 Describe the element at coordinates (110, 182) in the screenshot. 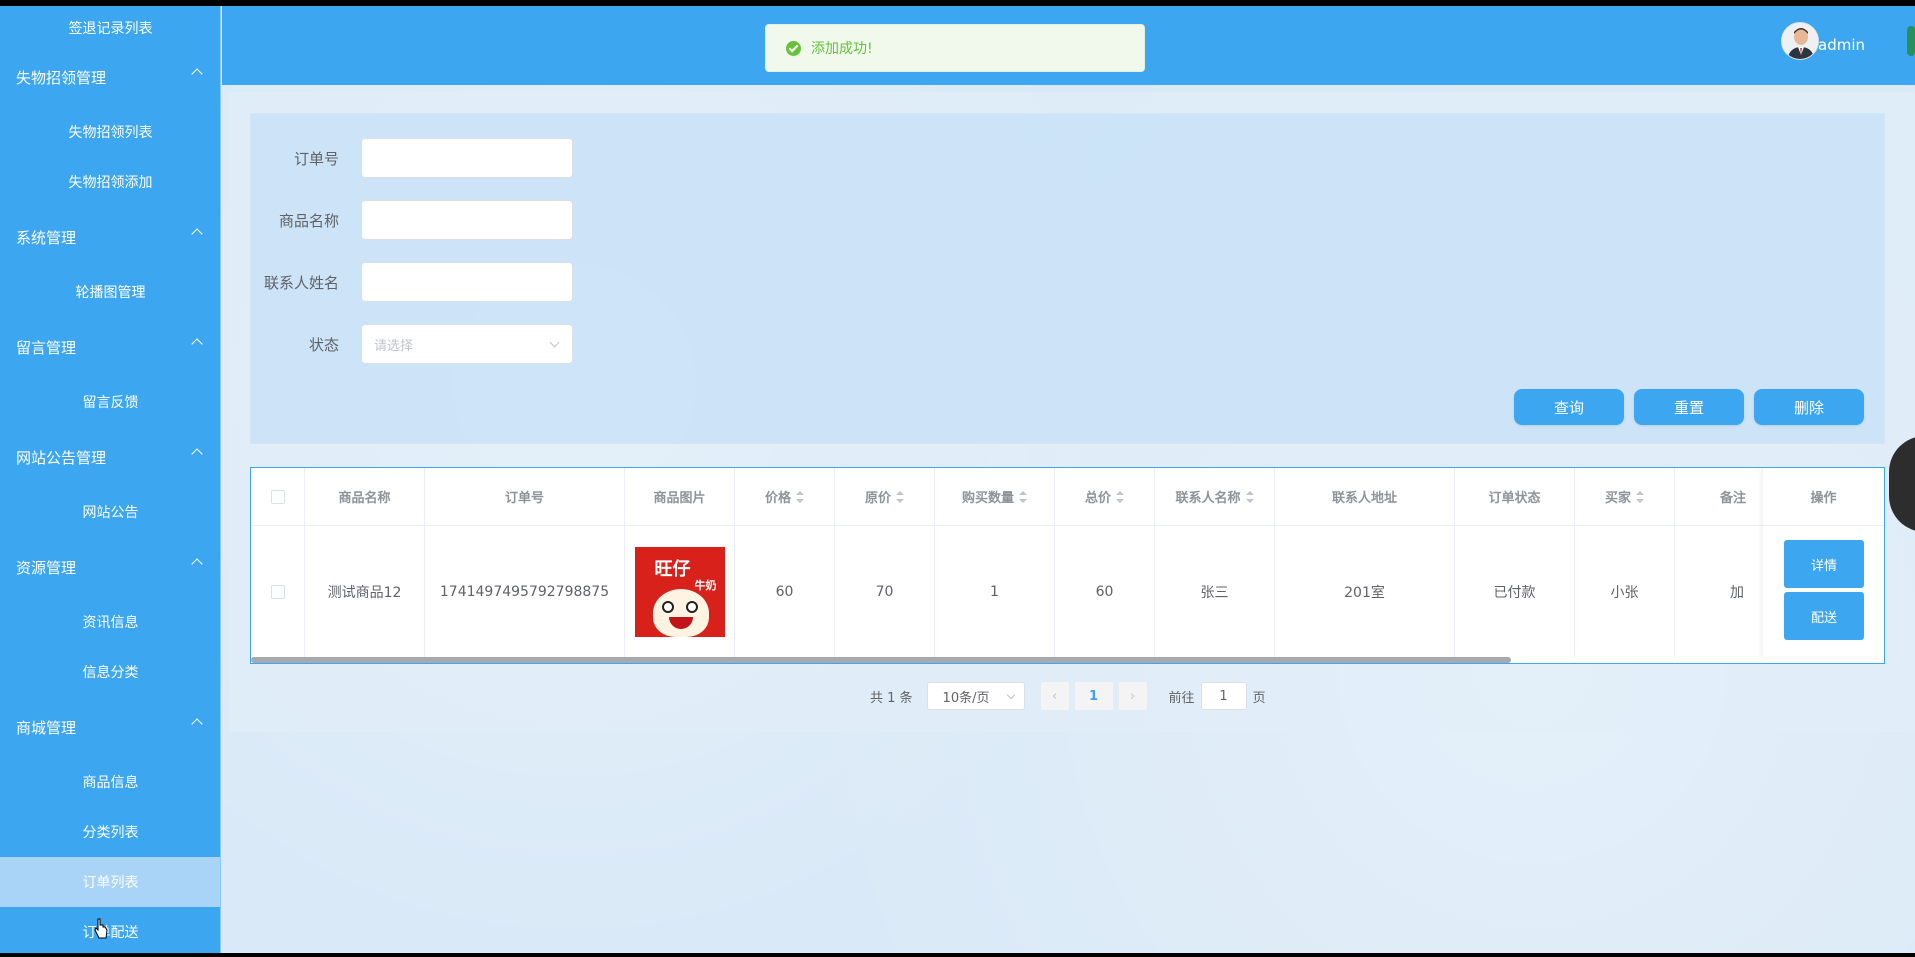

I see `sidebar-item-lost-found-add: 失物招领添加` at that location.